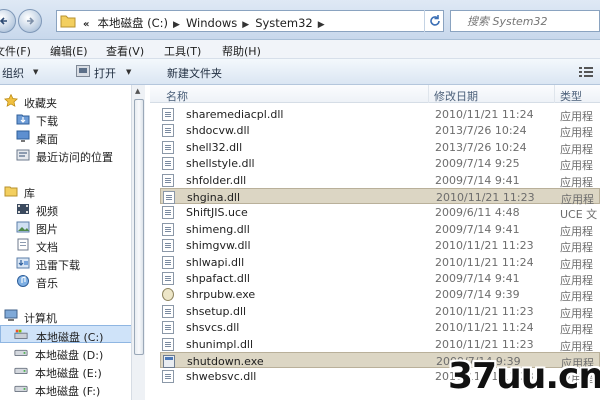  I want to click on file-row: ShiftJIS.uce 2009/6/11 4:48 UCE 文, so click(380, 212).